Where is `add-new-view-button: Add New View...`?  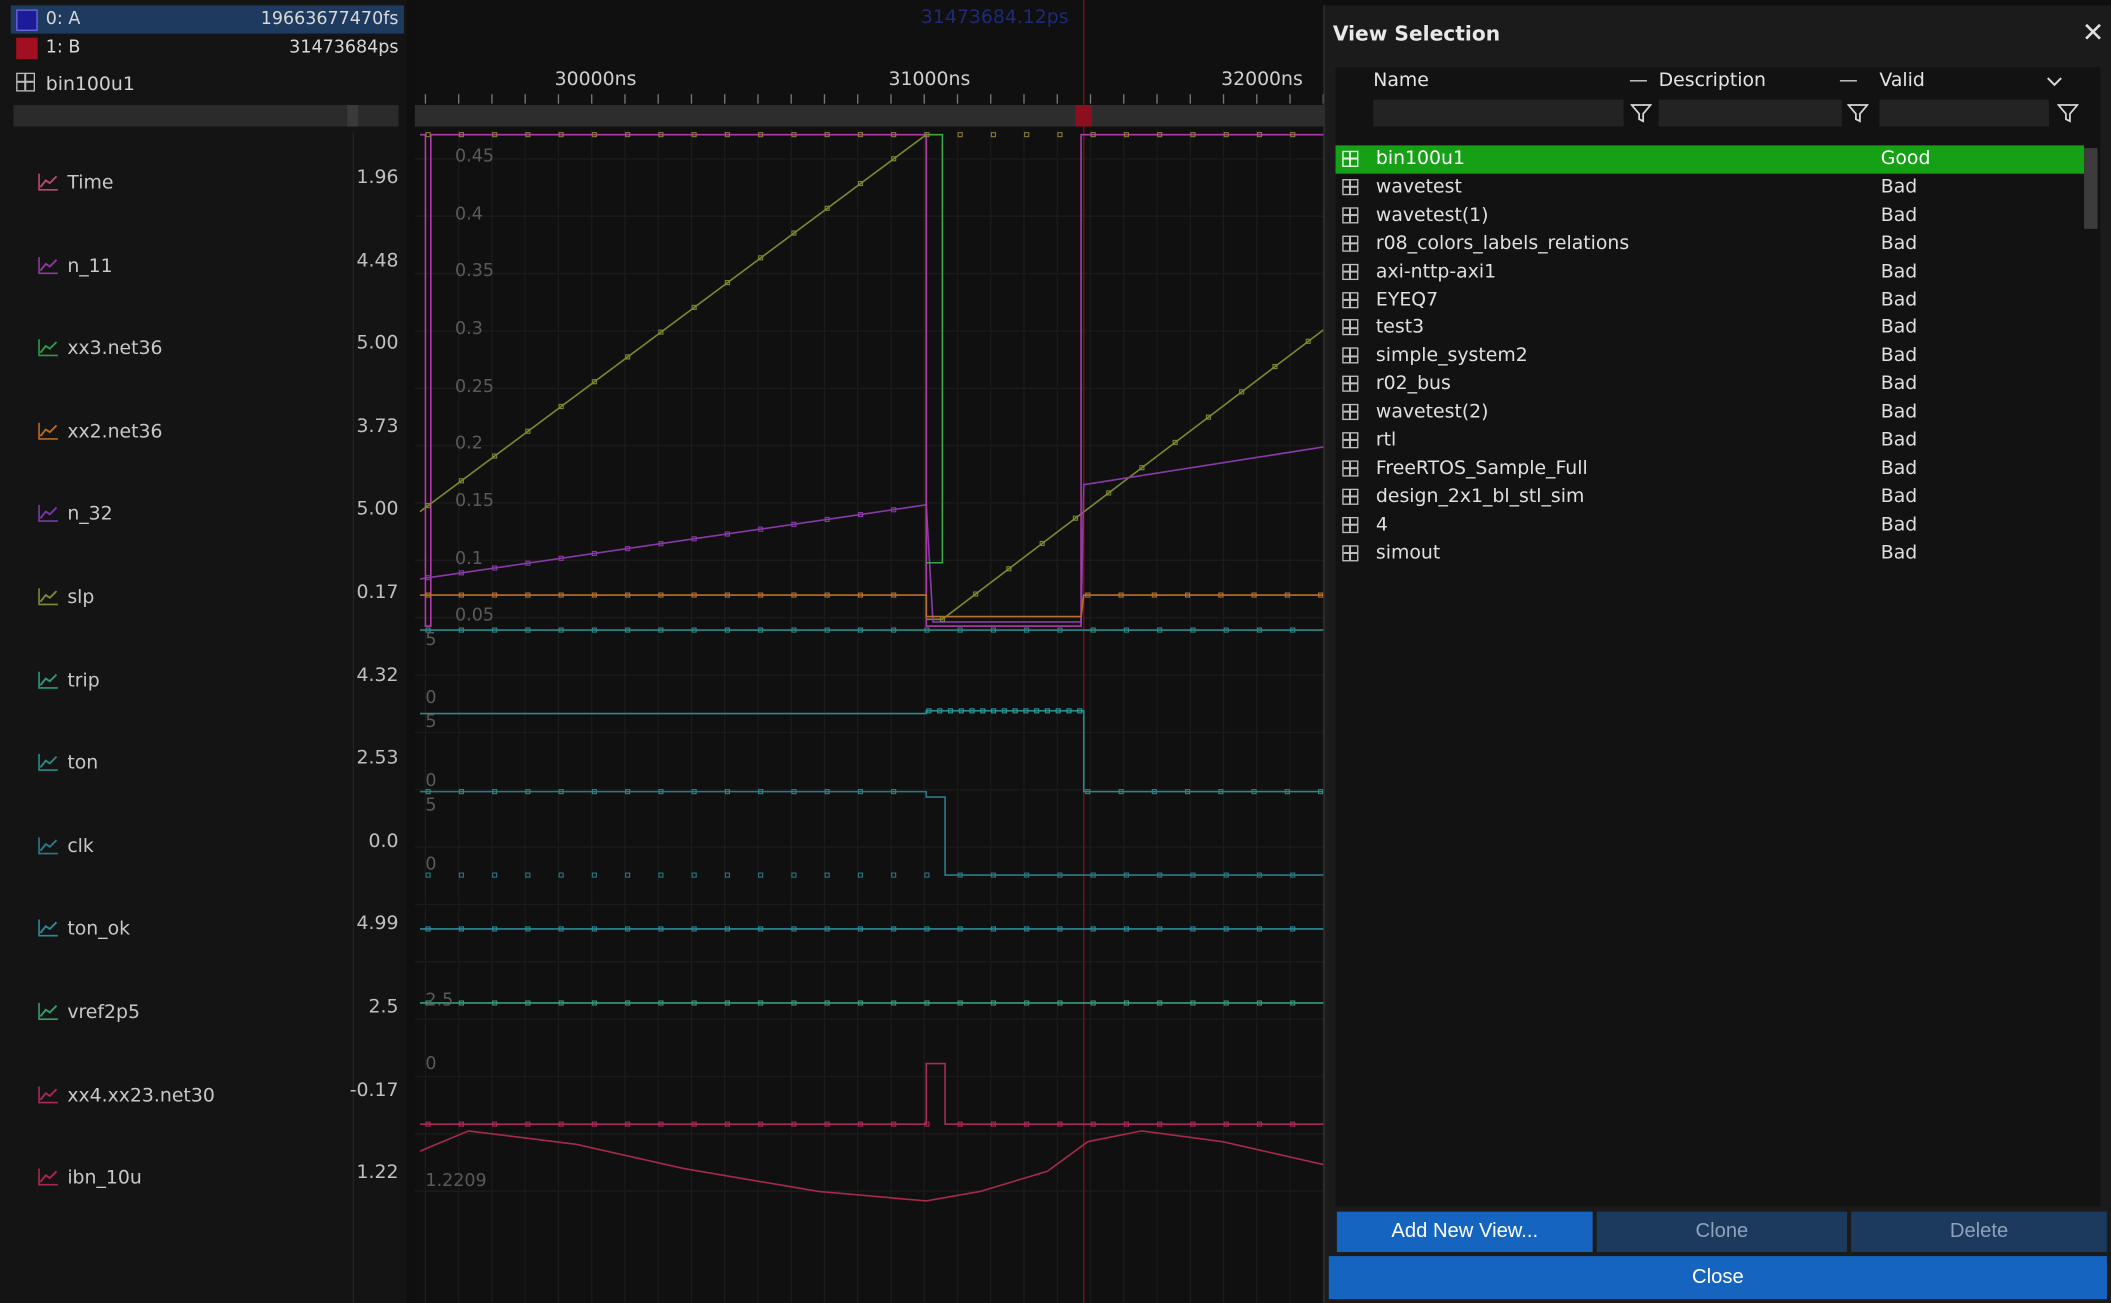 add-new-view-button: Add New View... is located at coordinates (1464, 1232).